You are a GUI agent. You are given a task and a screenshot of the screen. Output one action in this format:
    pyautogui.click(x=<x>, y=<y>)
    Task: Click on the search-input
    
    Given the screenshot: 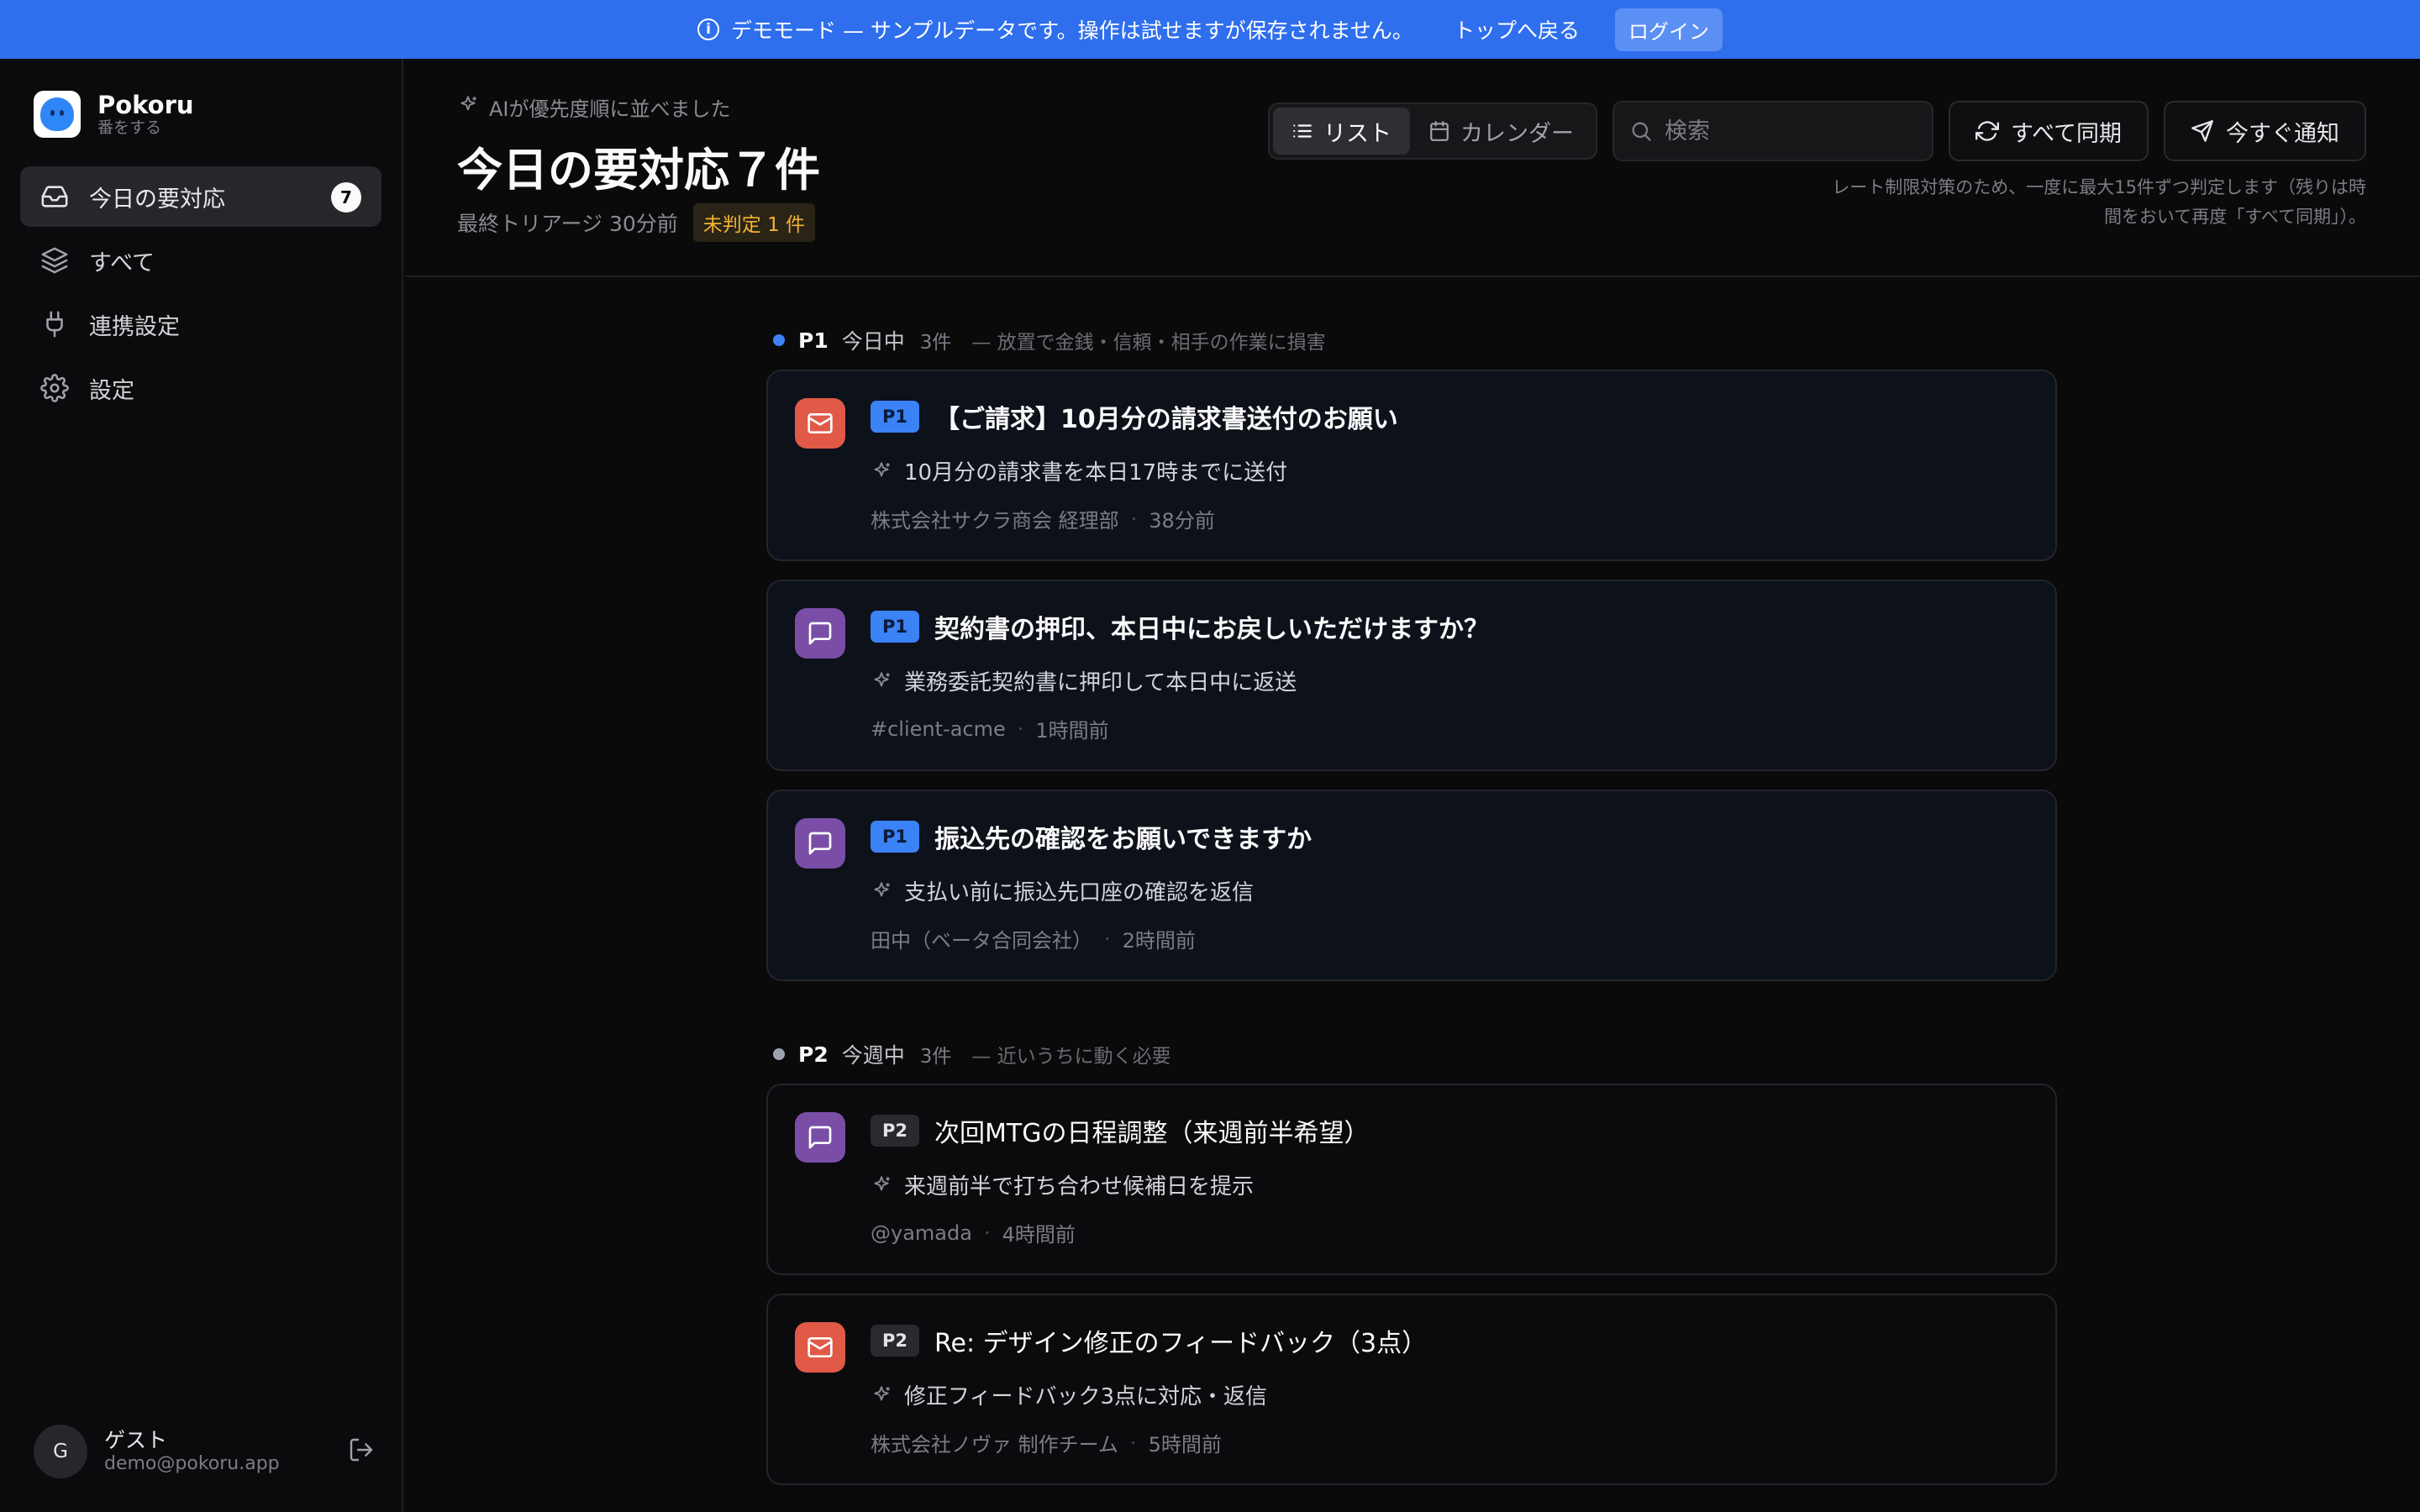 What is the action you would take?
    pyautogui.click(x=1791, y=131)
    